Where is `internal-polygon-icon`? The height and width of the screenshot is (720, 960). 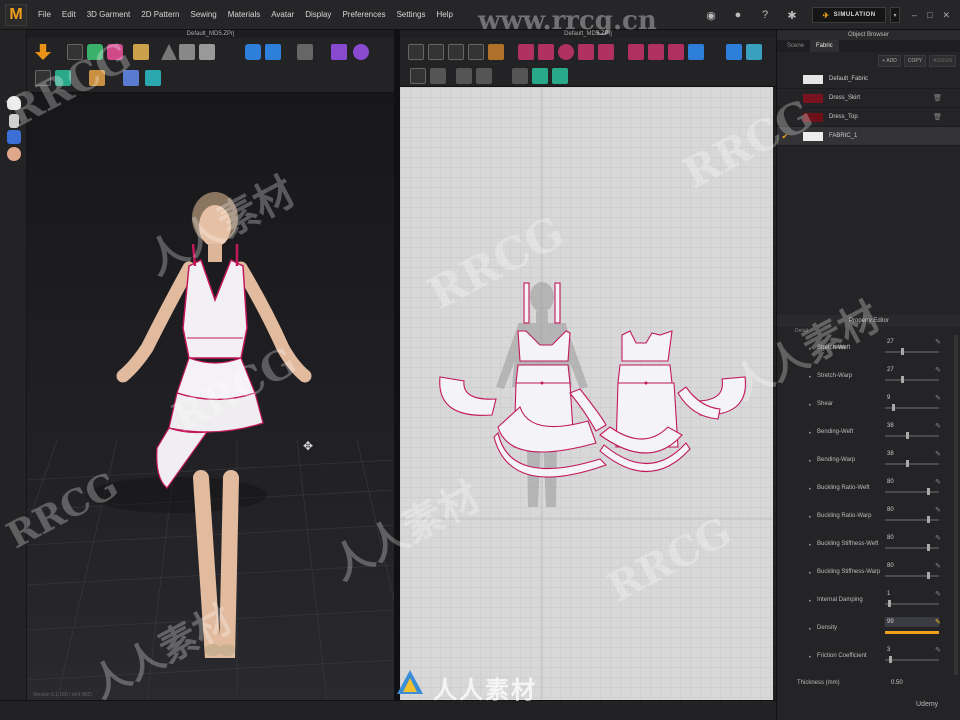 internal-polygon-icon is located at coordinates (586, 52).